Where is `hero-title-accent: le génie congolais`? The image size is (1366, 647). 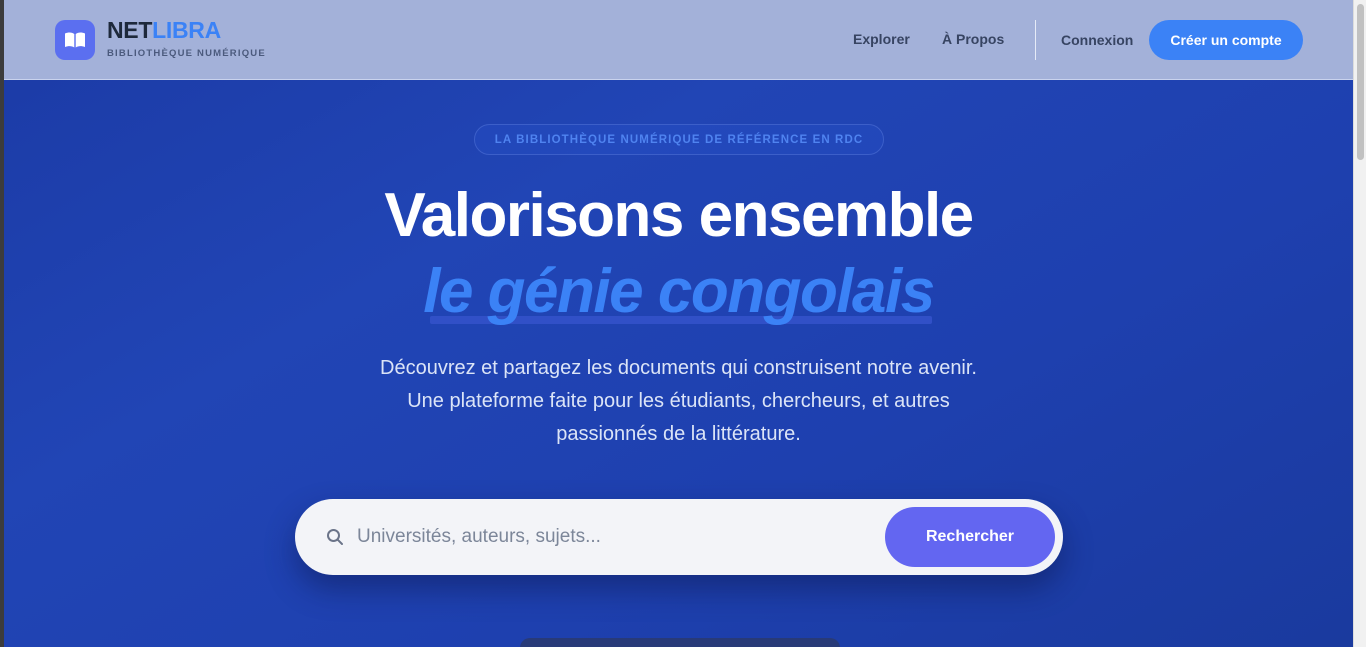
hero-title-accent: le génie congolais is located at coordinates (679, 291).